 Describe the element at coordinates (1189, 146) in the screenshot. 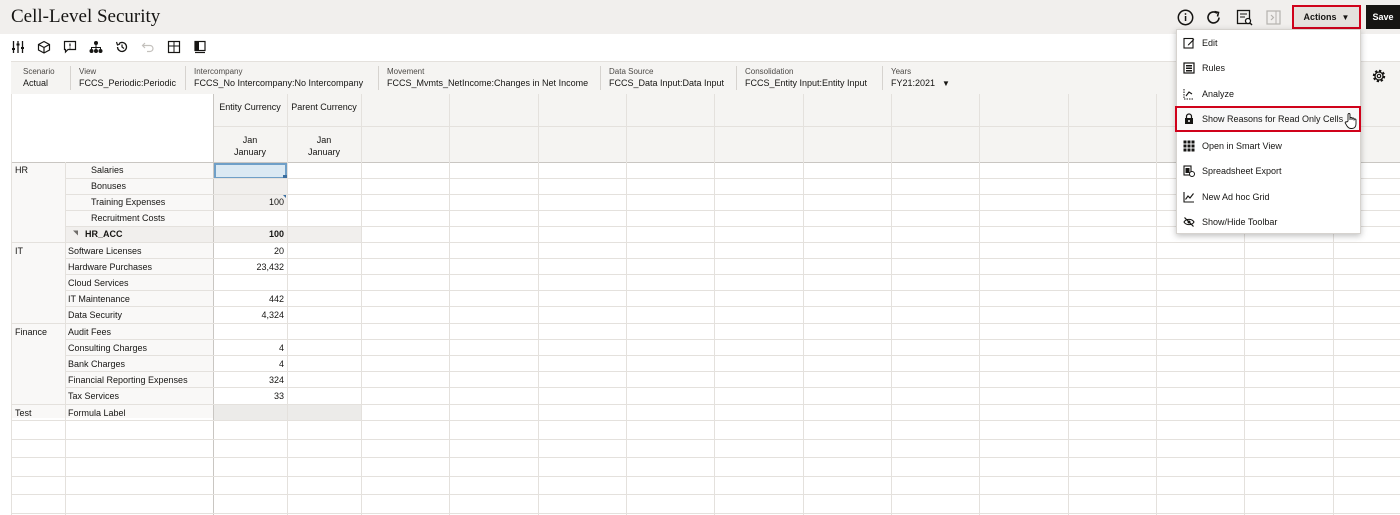

I see `smart-view-icon` at that location.